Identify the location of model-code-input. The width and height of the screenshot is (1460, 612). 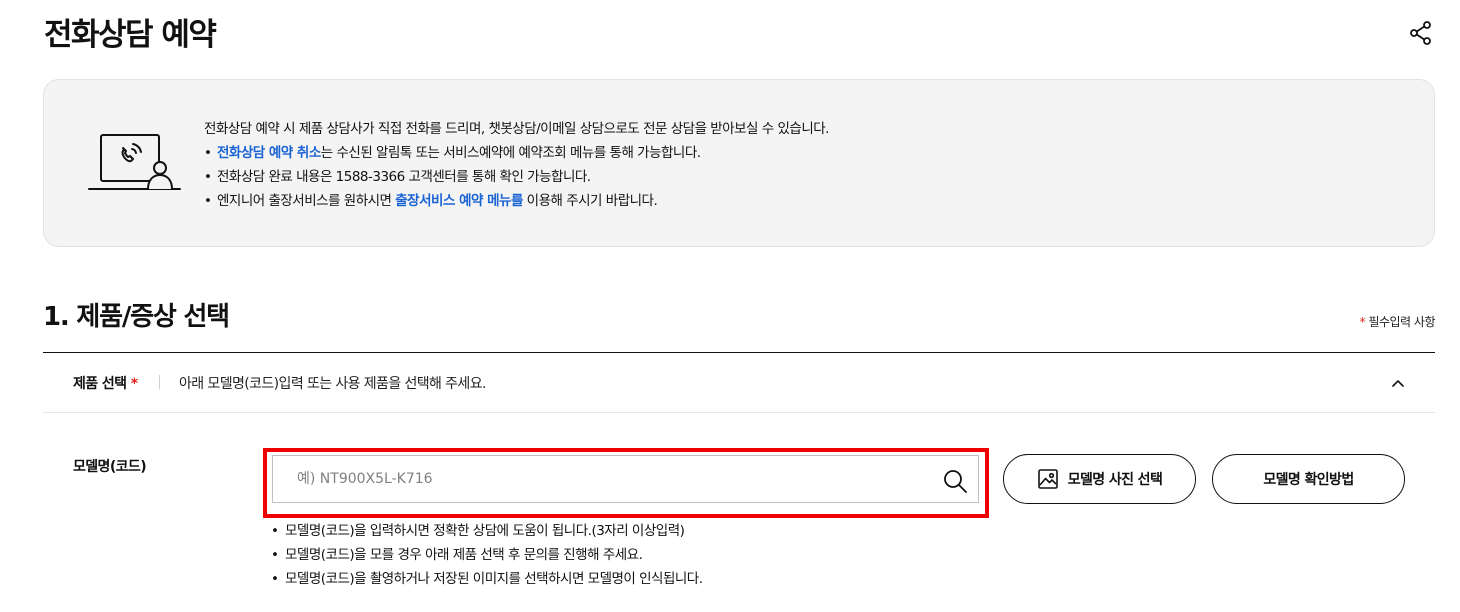
(593, 479).